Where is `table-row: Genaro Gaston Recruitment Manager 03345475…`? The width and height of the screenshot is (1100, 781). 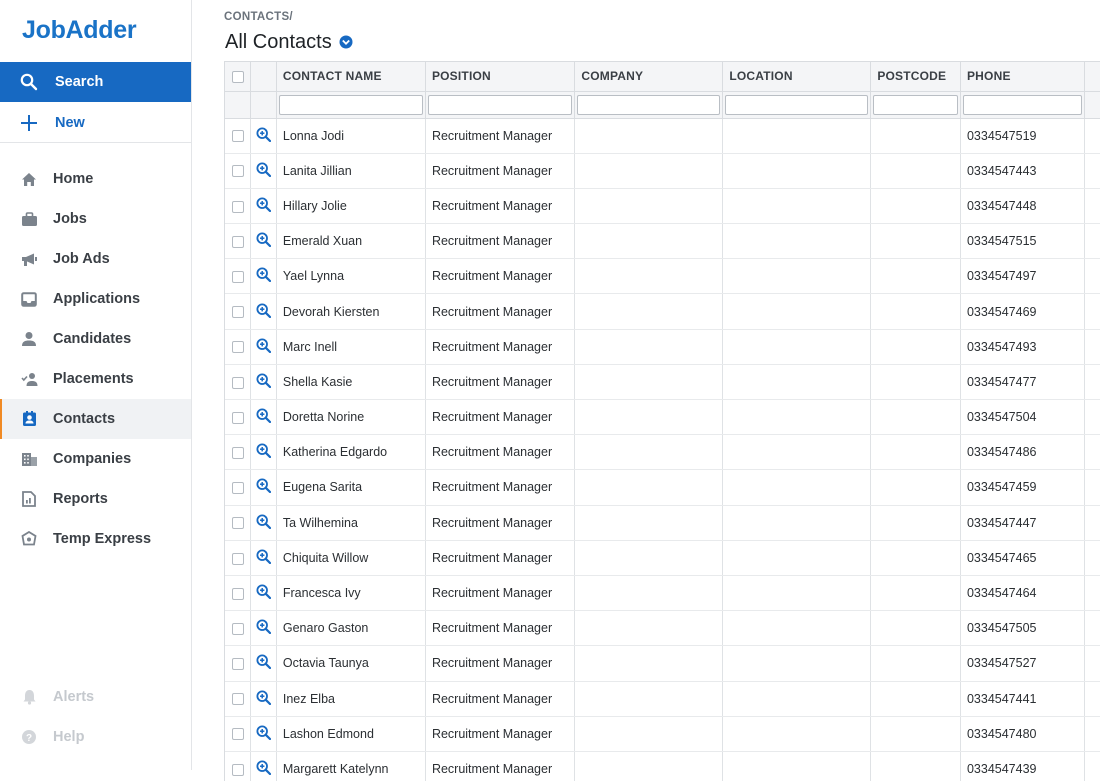
table-row: Genaro Gaston Recruitment Manager 03345475… is located at coordinates (662, 628).